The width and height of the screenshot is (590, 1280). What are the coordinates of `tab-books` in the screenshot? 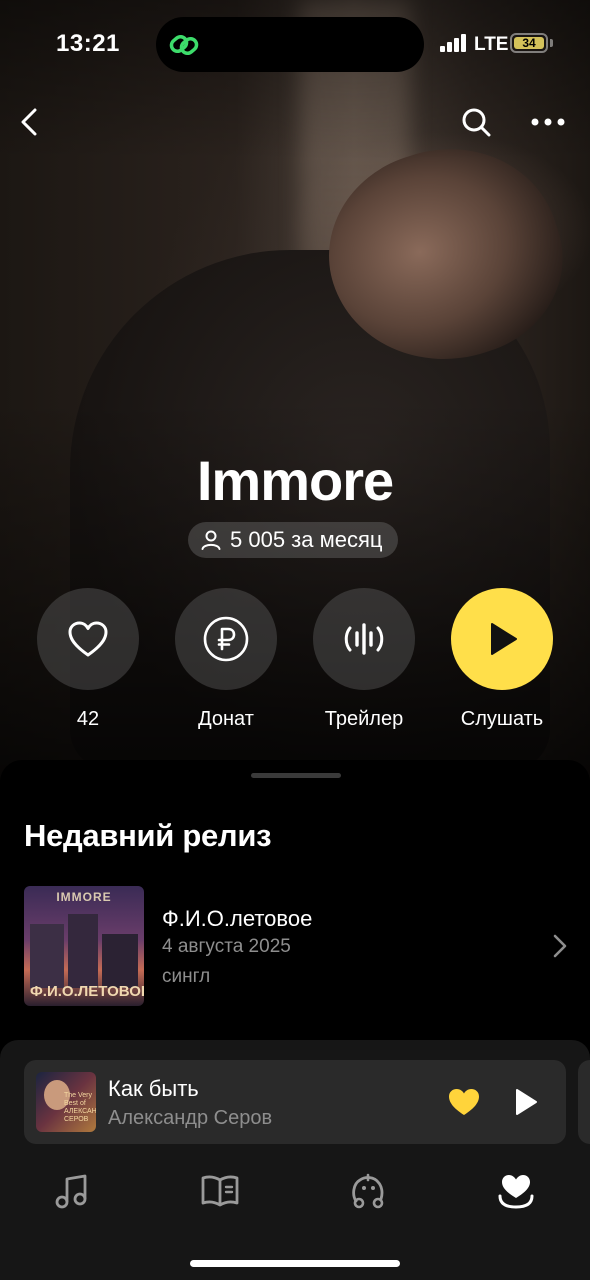 It's located at (220, 1191).